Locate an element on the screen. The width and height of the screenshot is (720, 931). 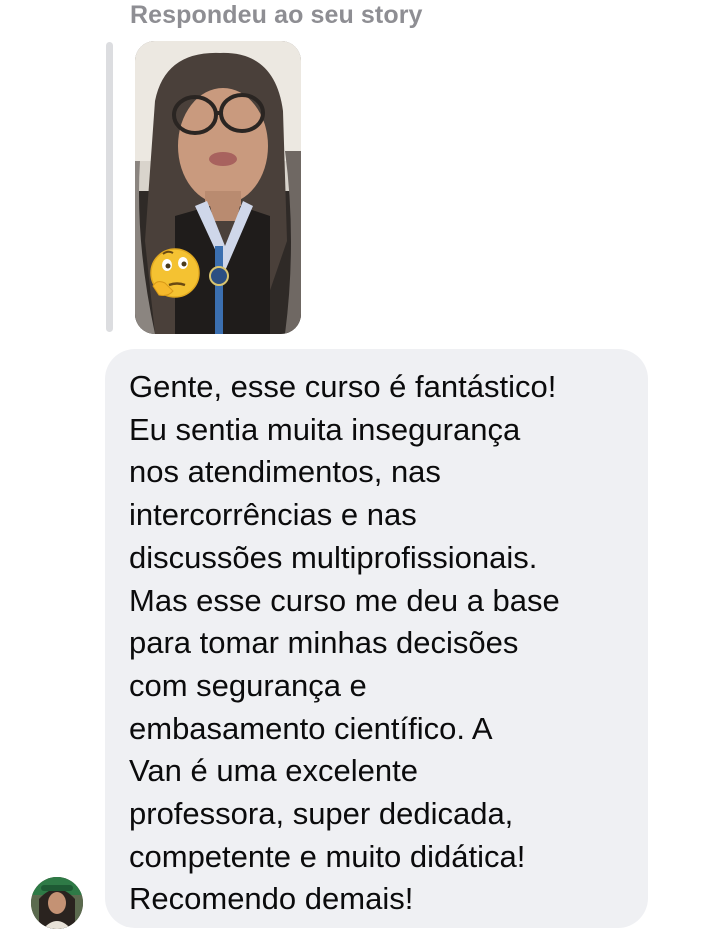
message-line: para tomar minhas decisões is located at coordinates (324, 643).